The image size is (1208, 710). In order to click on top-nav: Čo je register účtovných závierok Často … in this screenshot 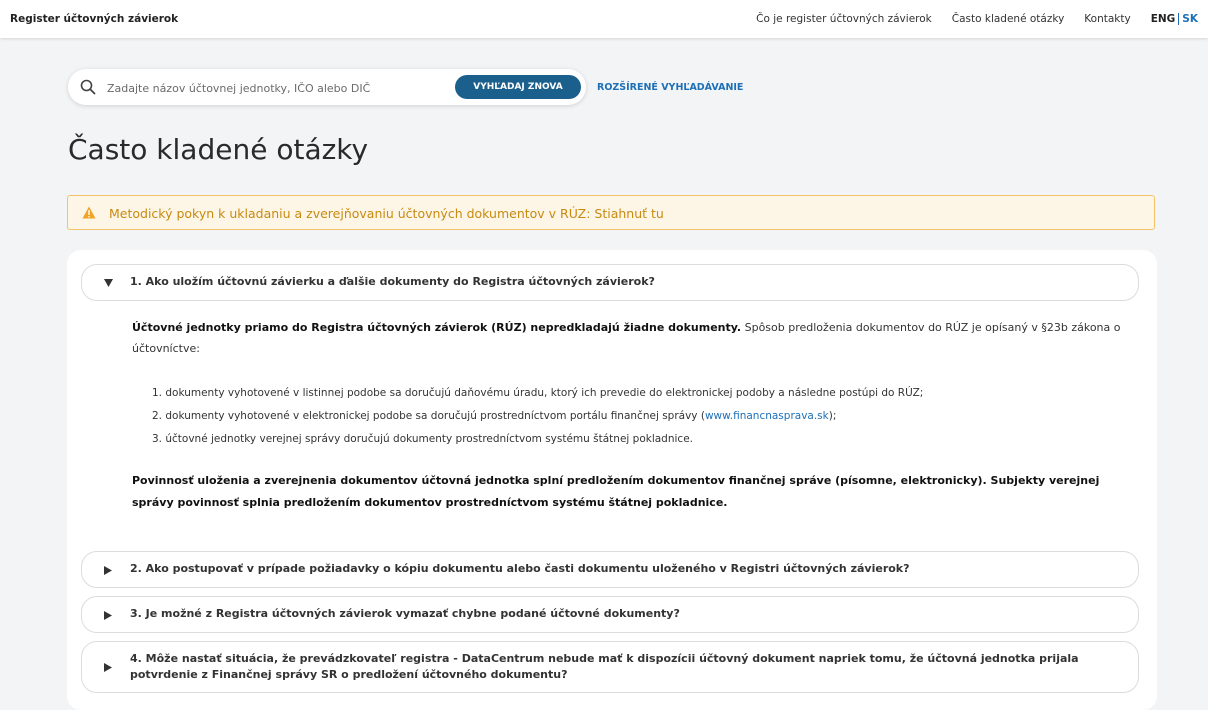, I will do `click(967, 19)`.